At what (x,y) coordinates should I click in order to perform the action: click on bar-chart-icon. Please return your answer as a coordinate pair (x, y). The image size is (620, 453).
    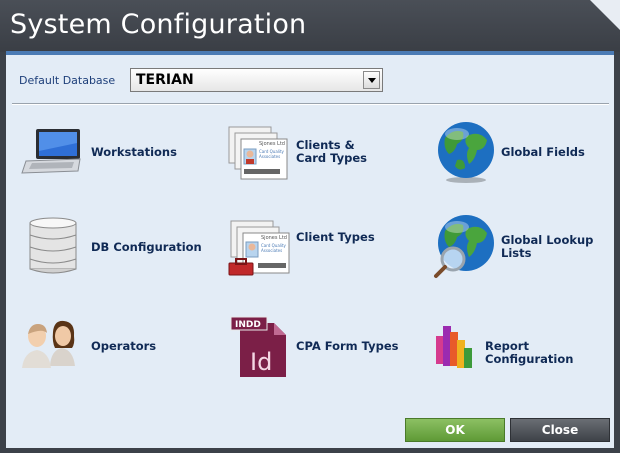
    Looking at the image, I should click on (454, 347).